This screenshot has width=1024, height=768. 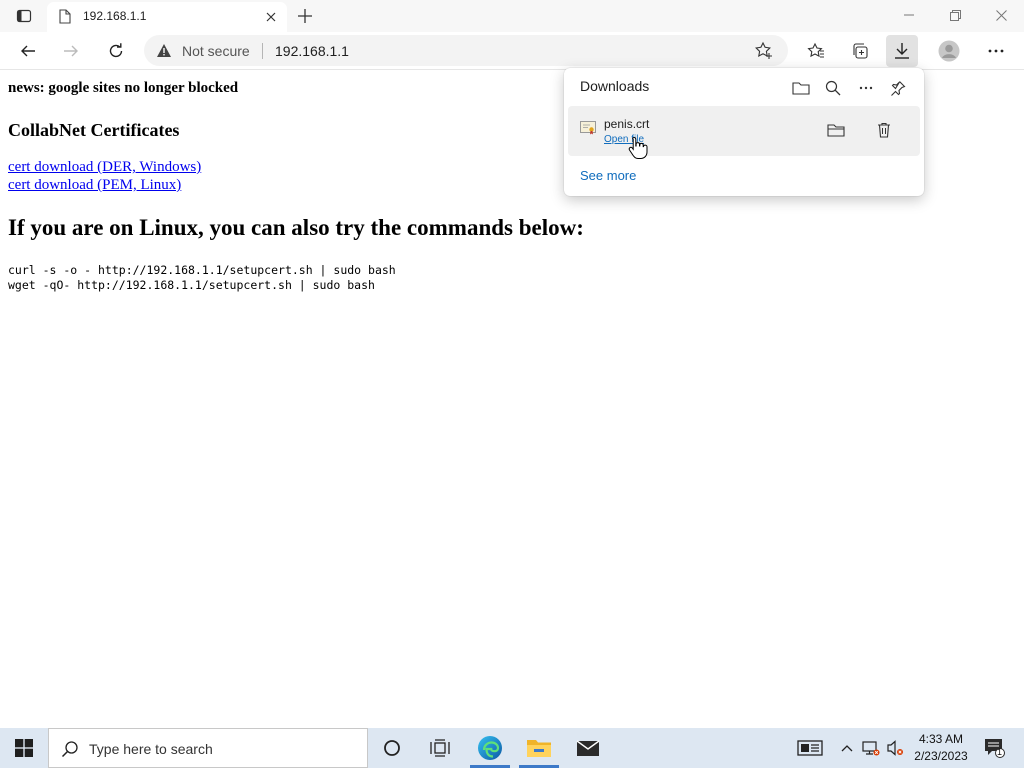 What do you see at coordinates (164, 53) in the screenshot?
I see `warning-icon` at bounding box center [164, 53].